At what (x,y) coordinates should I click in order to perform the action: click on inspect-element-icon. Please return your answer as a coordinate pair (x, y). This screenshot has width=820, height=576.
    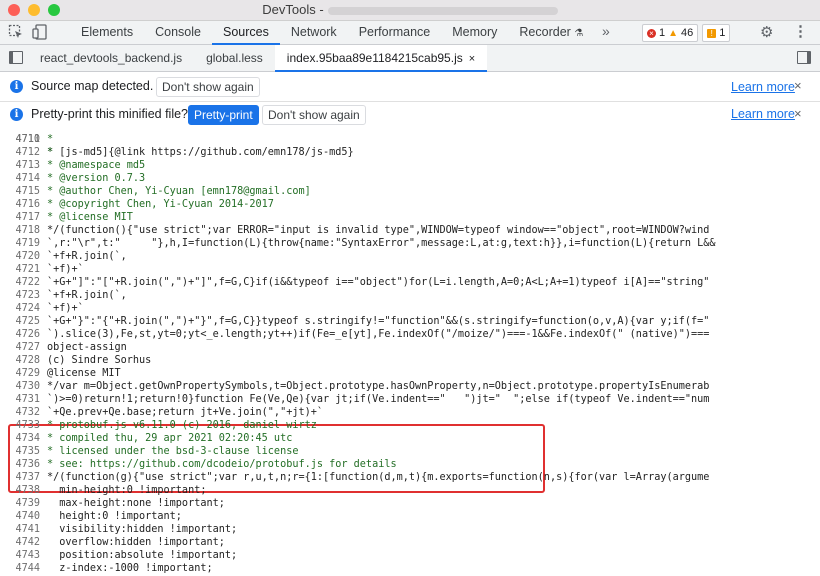
    Looking at the image, I should click on (16, 32).